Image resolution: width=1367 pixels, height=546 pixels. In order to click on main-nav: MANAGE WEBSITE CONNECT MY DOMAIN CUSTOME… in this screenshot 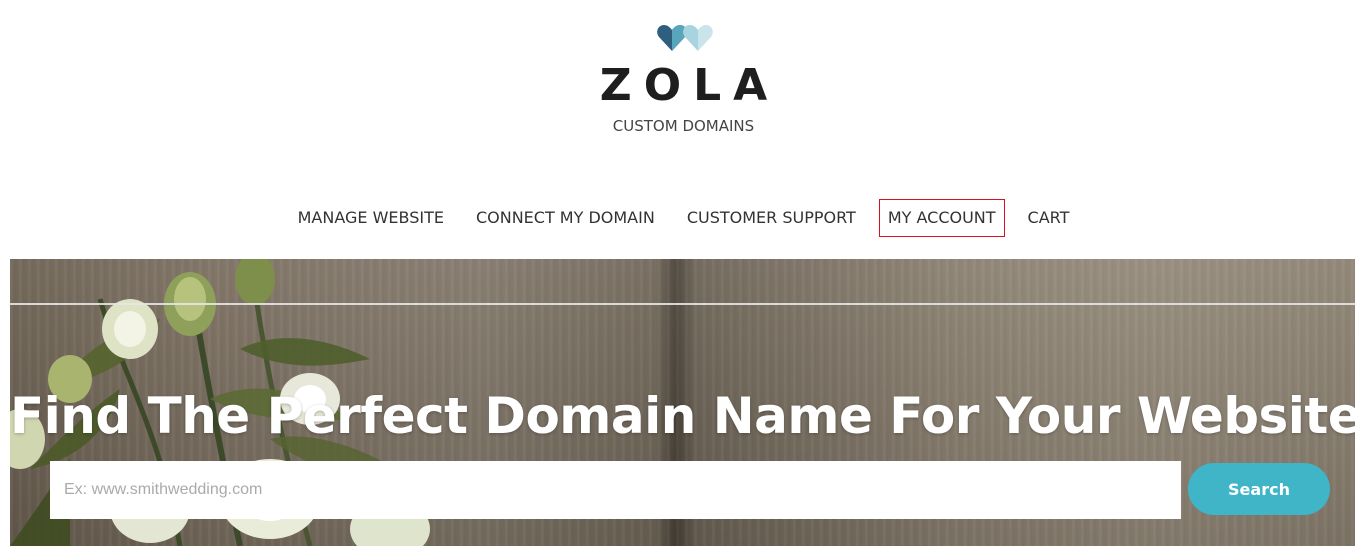, I will do `click(683, 218)`.